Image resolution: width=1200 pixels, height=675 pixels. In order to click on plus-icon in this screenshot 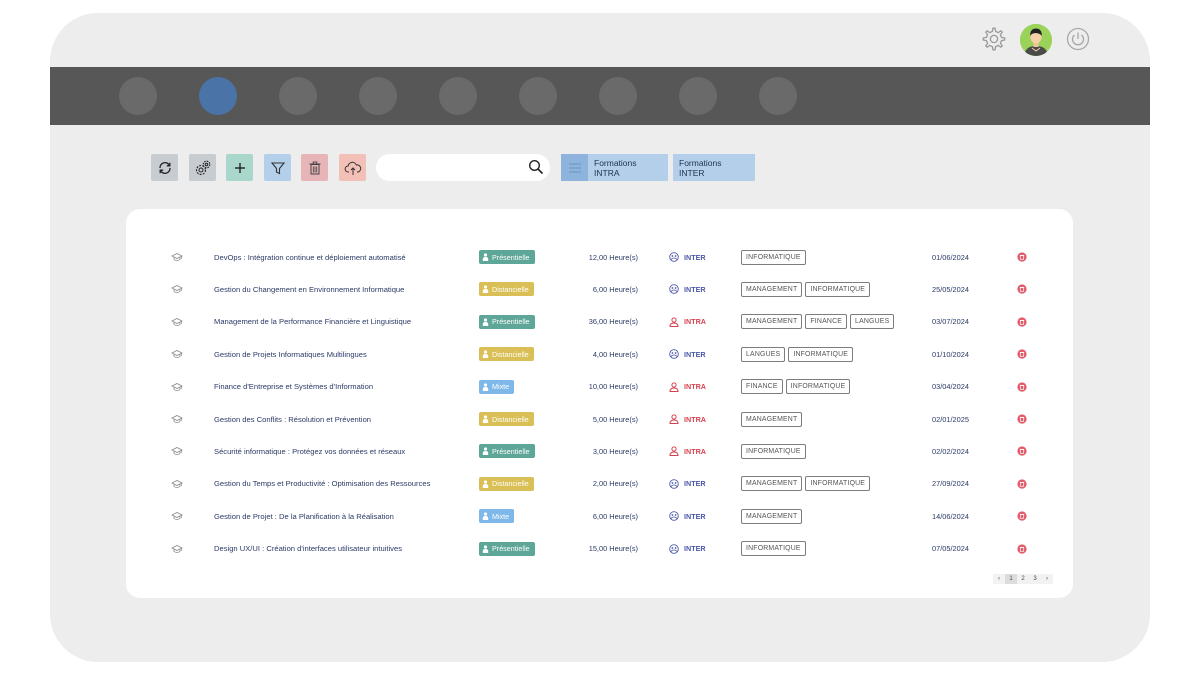, I will do `click(239, 167)`.